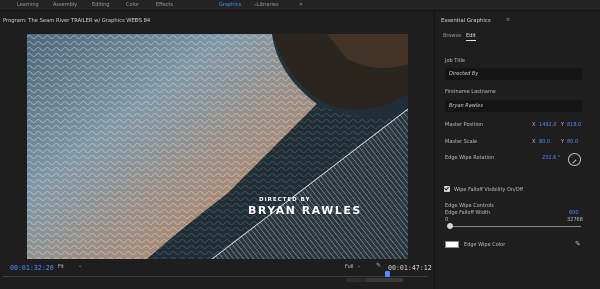  Describe the element at coordinates (471, 37) in the screenshot. I see `tab-edit: Edit` at that location.